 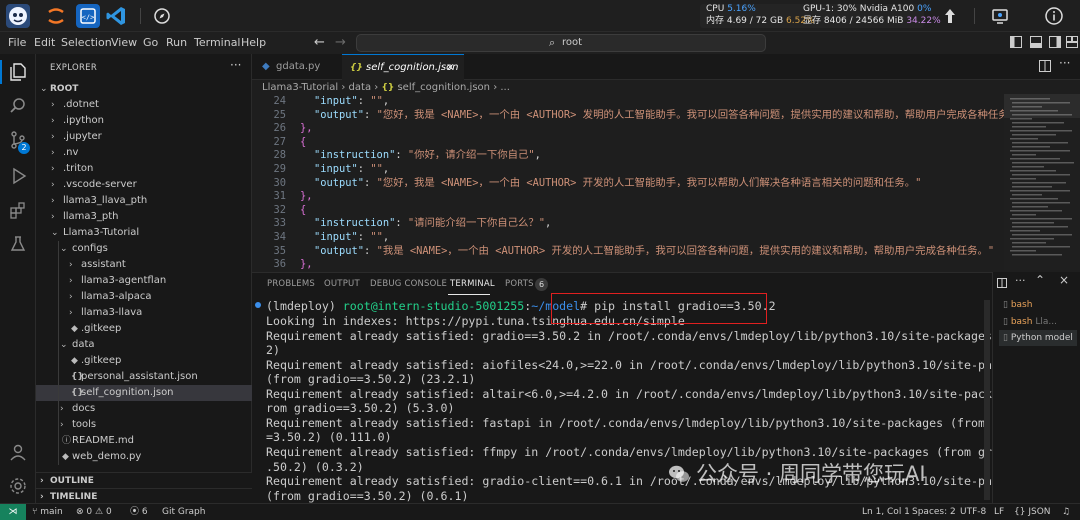 I want to click on tab-output: OUTPUT, so click(x=342, y=284).